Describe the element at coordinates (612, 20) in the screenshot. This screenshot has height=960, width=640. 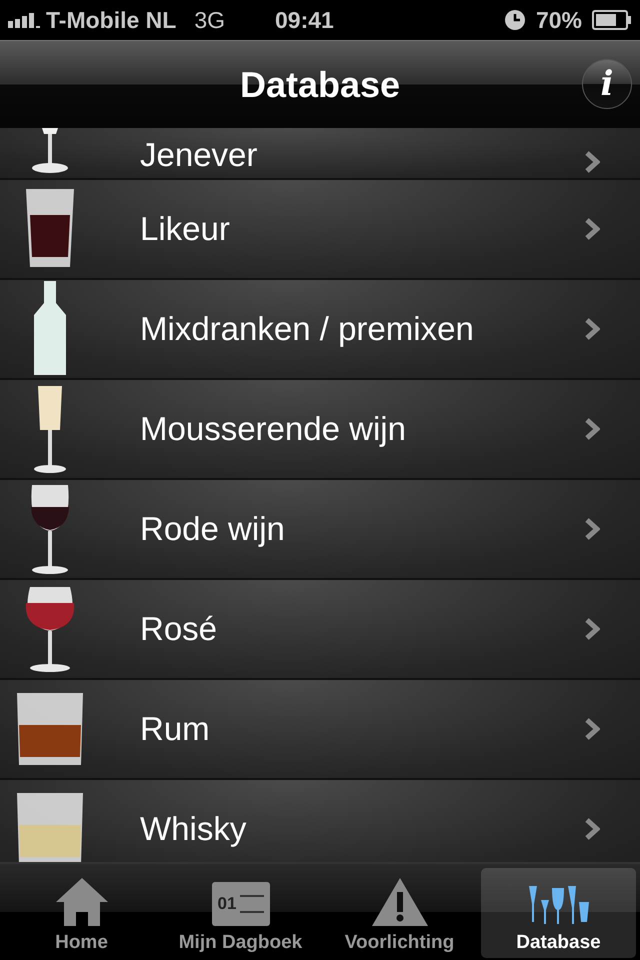
I see `battery-icon` at that location.